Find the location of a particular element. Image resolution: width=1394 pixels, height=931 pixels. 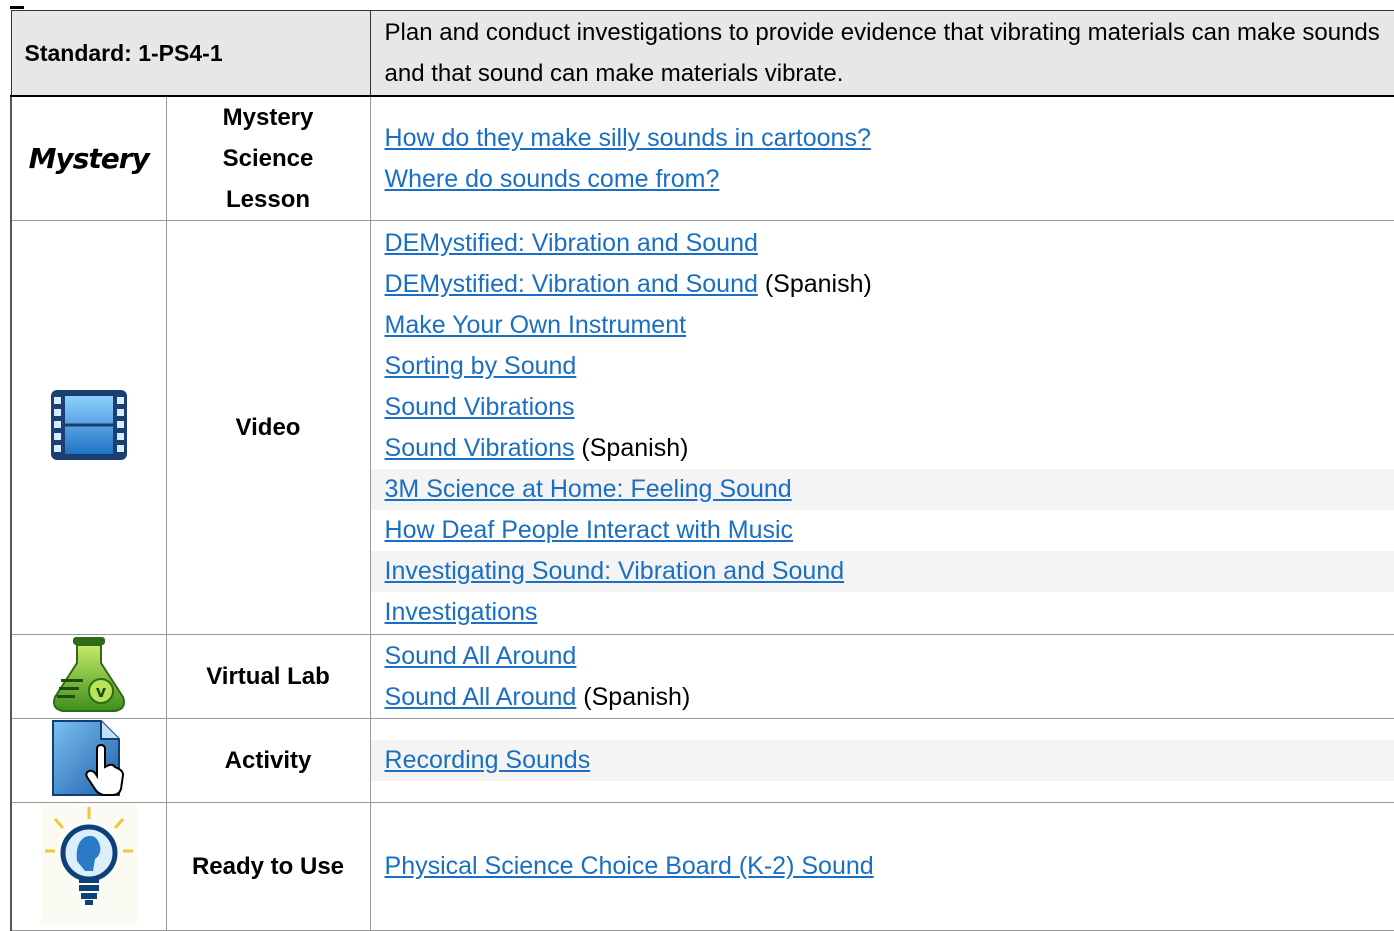

type-line: Ready to Use is located at coordinates (268, 866).